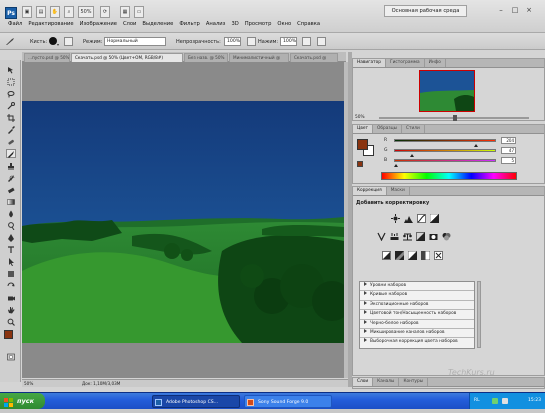  I want to click on tab-layers: Слои, so click(363, 382).